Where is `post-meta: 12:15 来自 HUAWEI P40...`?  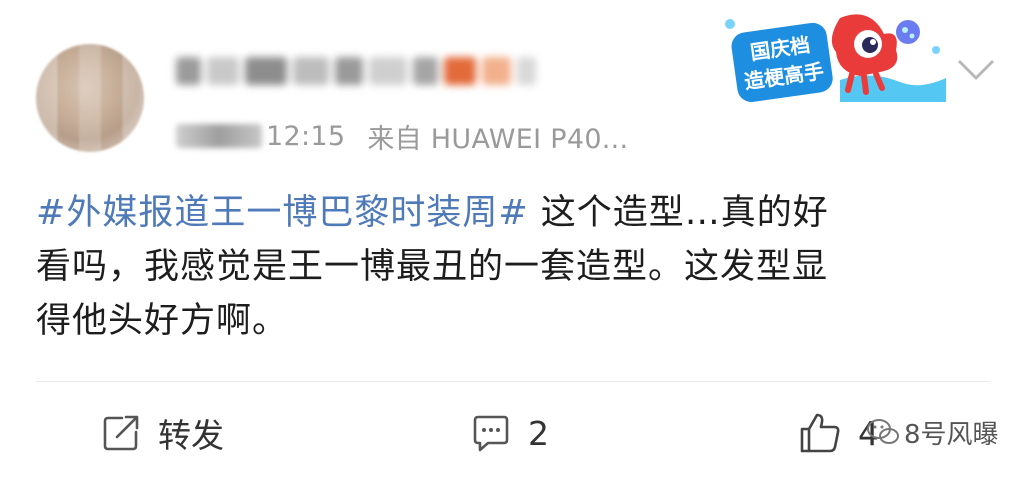 post-meta: 12:15 来自 HUAWEI P40... is located at coordinates (402, 136).